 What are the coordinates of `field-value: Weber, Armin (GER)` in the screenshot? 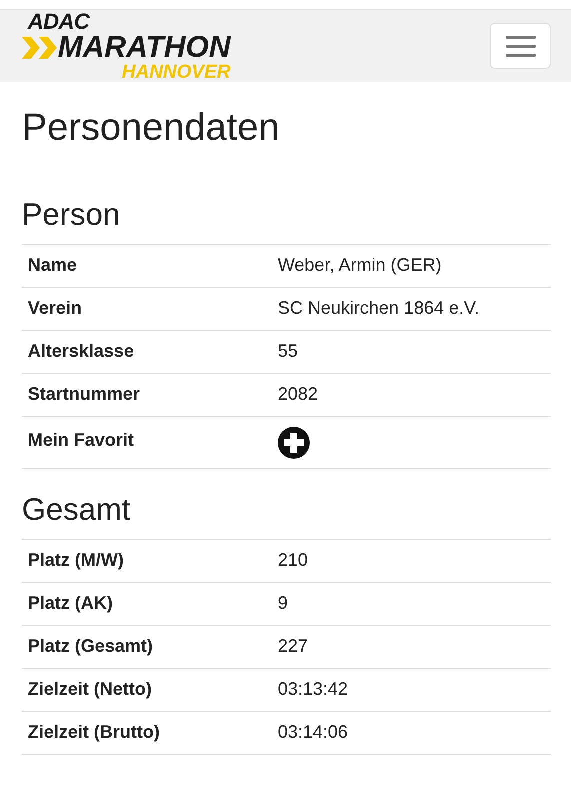 It's located at (360, 265).